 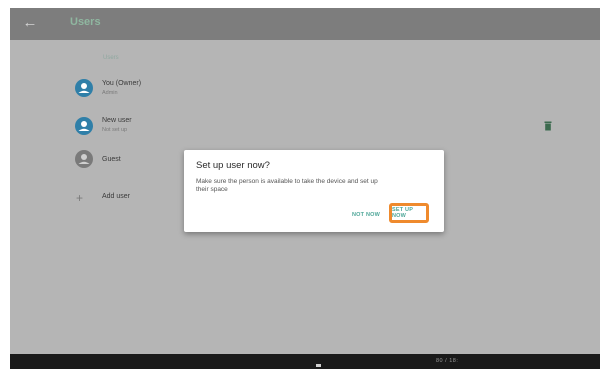 I want to click on user-name: You (Owner), so click(x=122, y=83).